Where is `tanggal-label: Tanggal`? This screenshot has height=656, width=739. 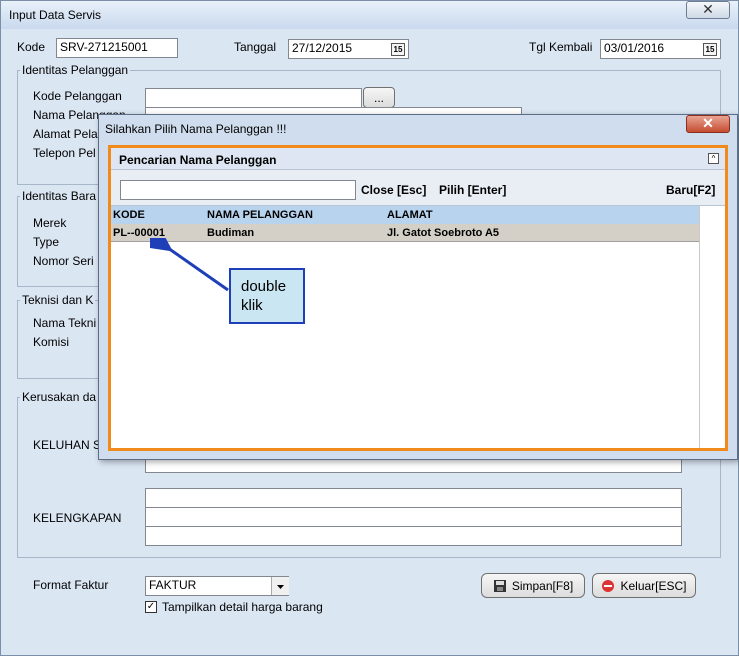
tanggal-label: Tanggal is located at coordinates (255, 47).